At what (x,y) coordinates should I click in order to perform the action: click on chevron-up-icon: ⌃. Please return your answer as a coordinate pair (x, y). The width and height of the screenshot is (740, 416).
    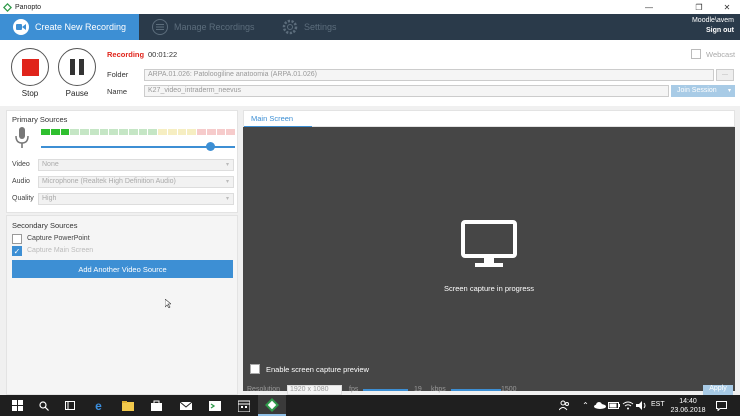
    Looking at the image, I should click on (585, 405).